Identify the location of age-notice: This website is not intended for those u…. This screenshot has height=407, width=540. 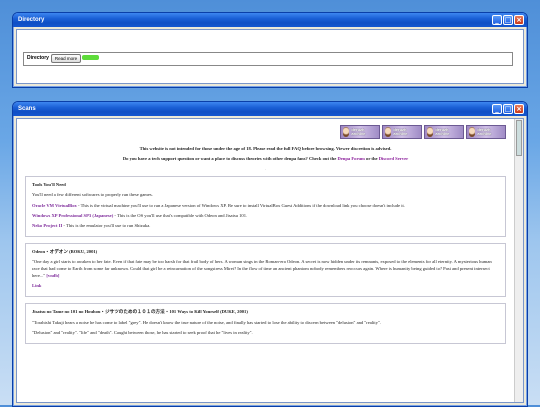
(265, 148).